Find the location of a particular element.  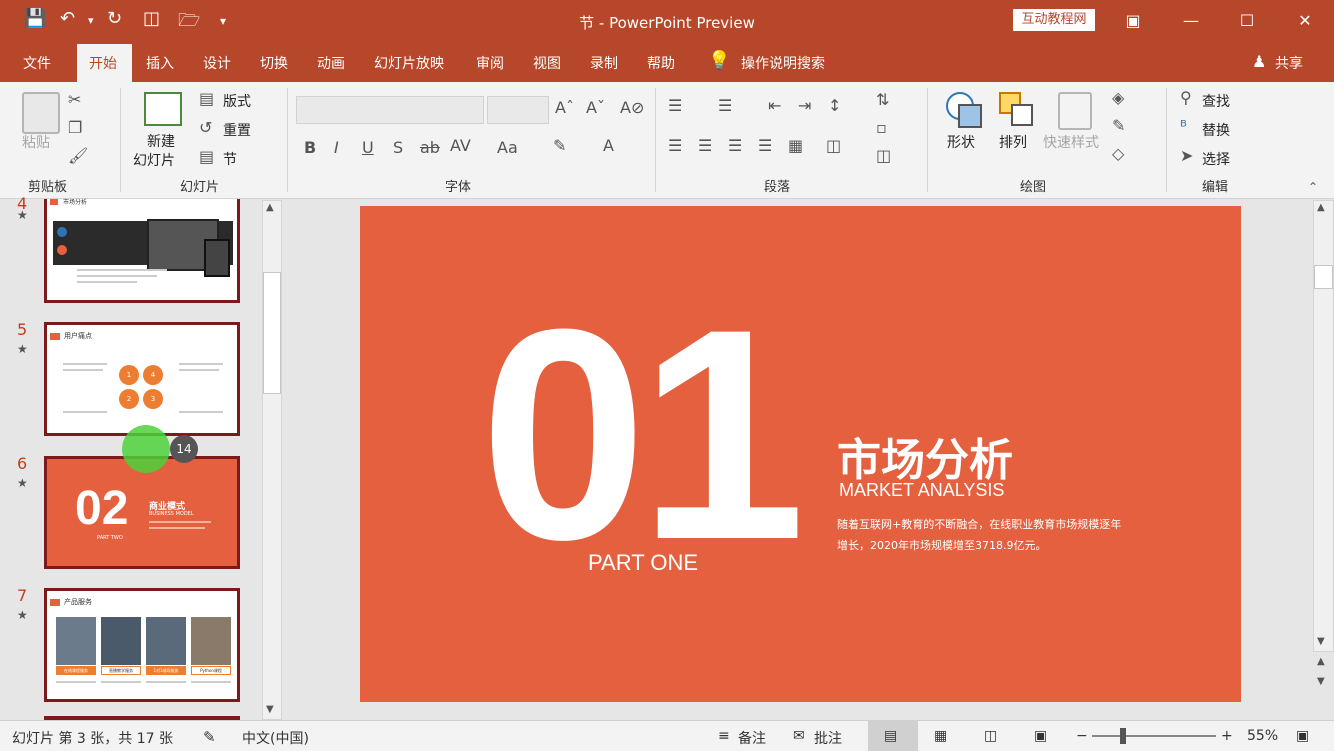

align-center-icon: ☰ is located at coordinates (705, 145).